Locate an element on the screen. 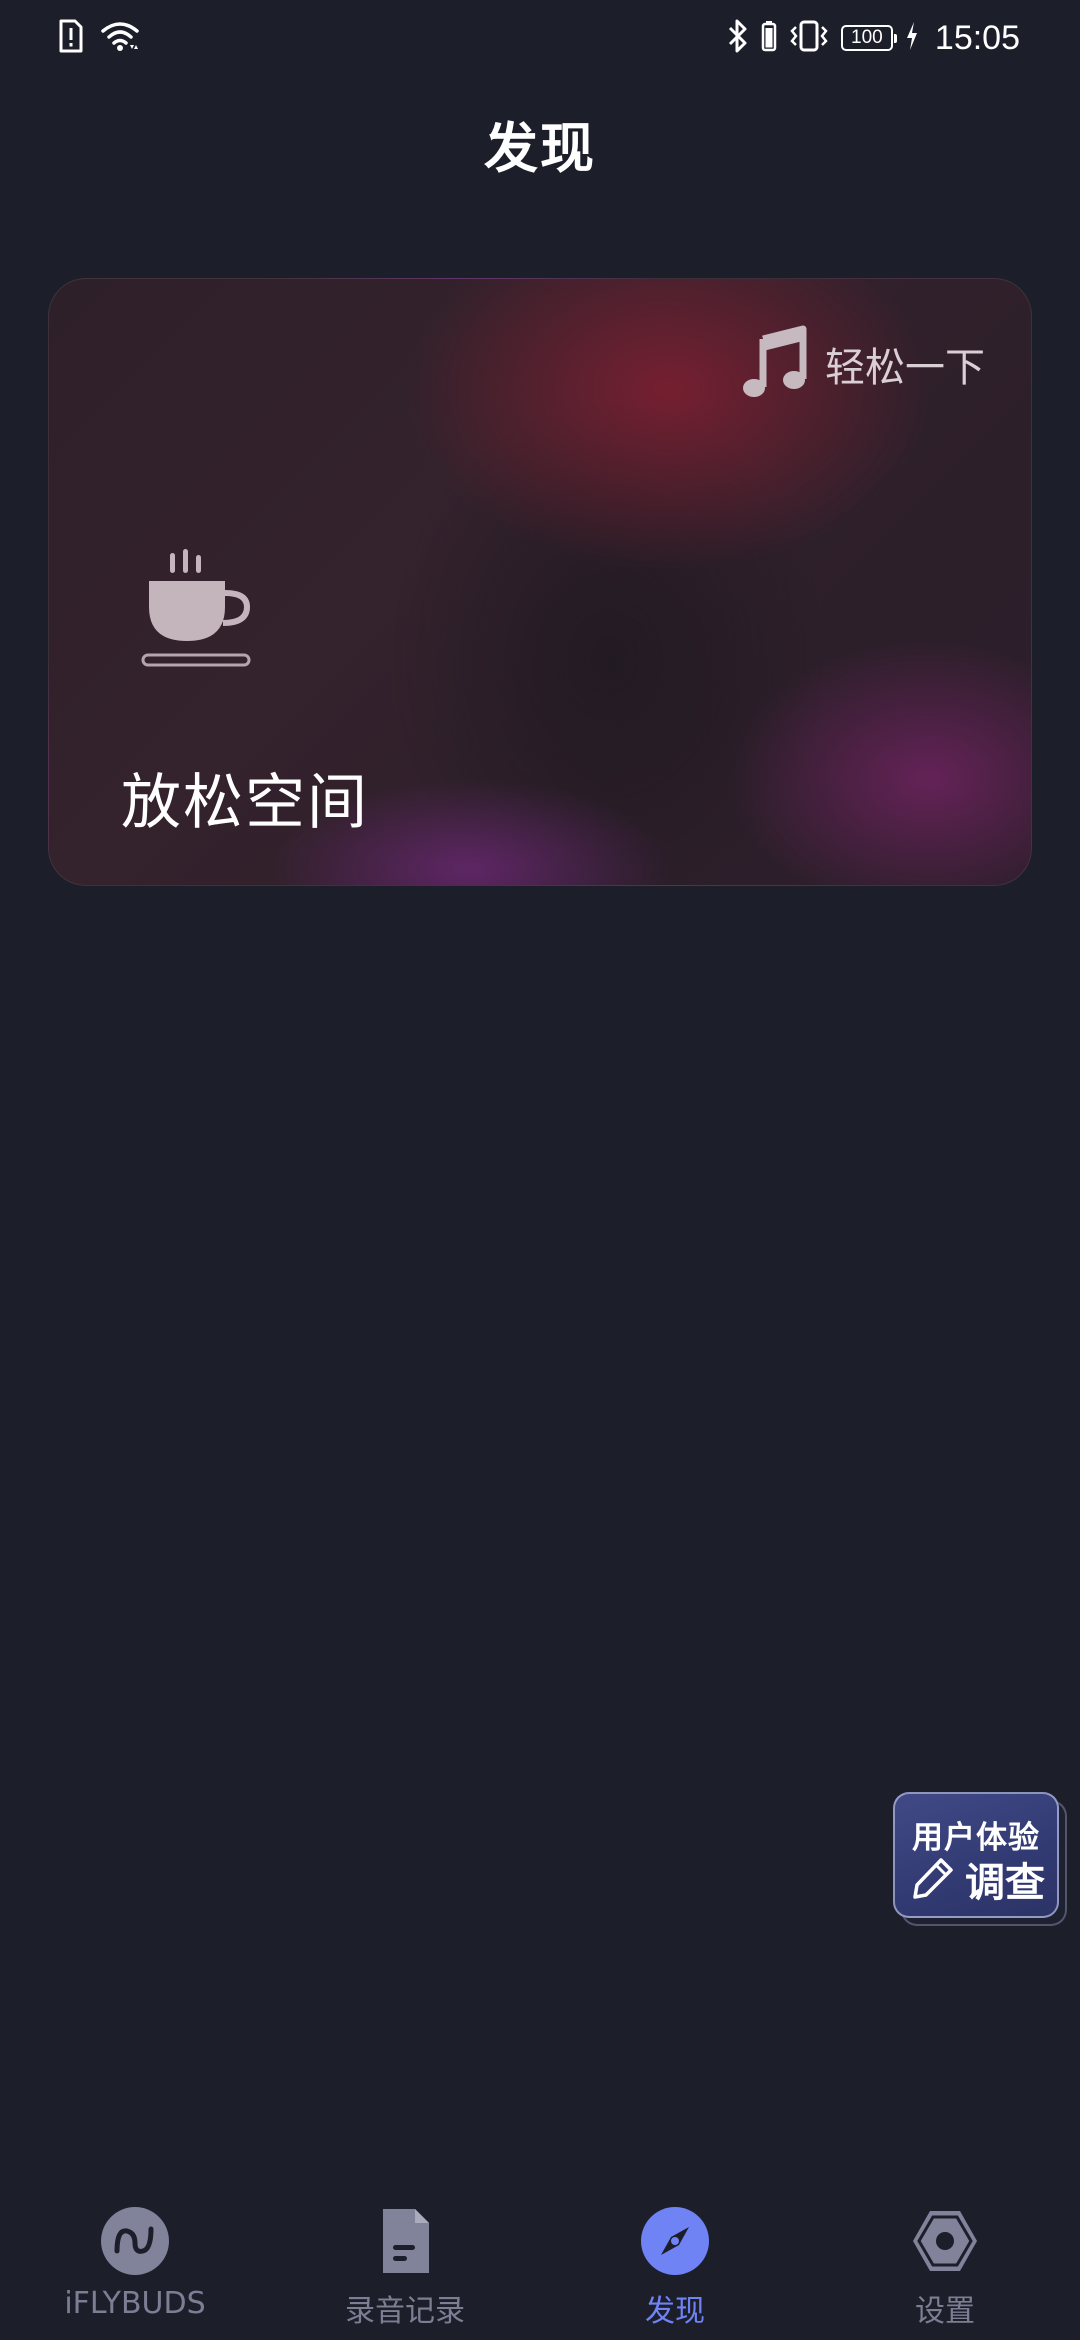 This screenshot has height=2340, width=1080. sim-alert-icon is located at coordinates (71, 38).